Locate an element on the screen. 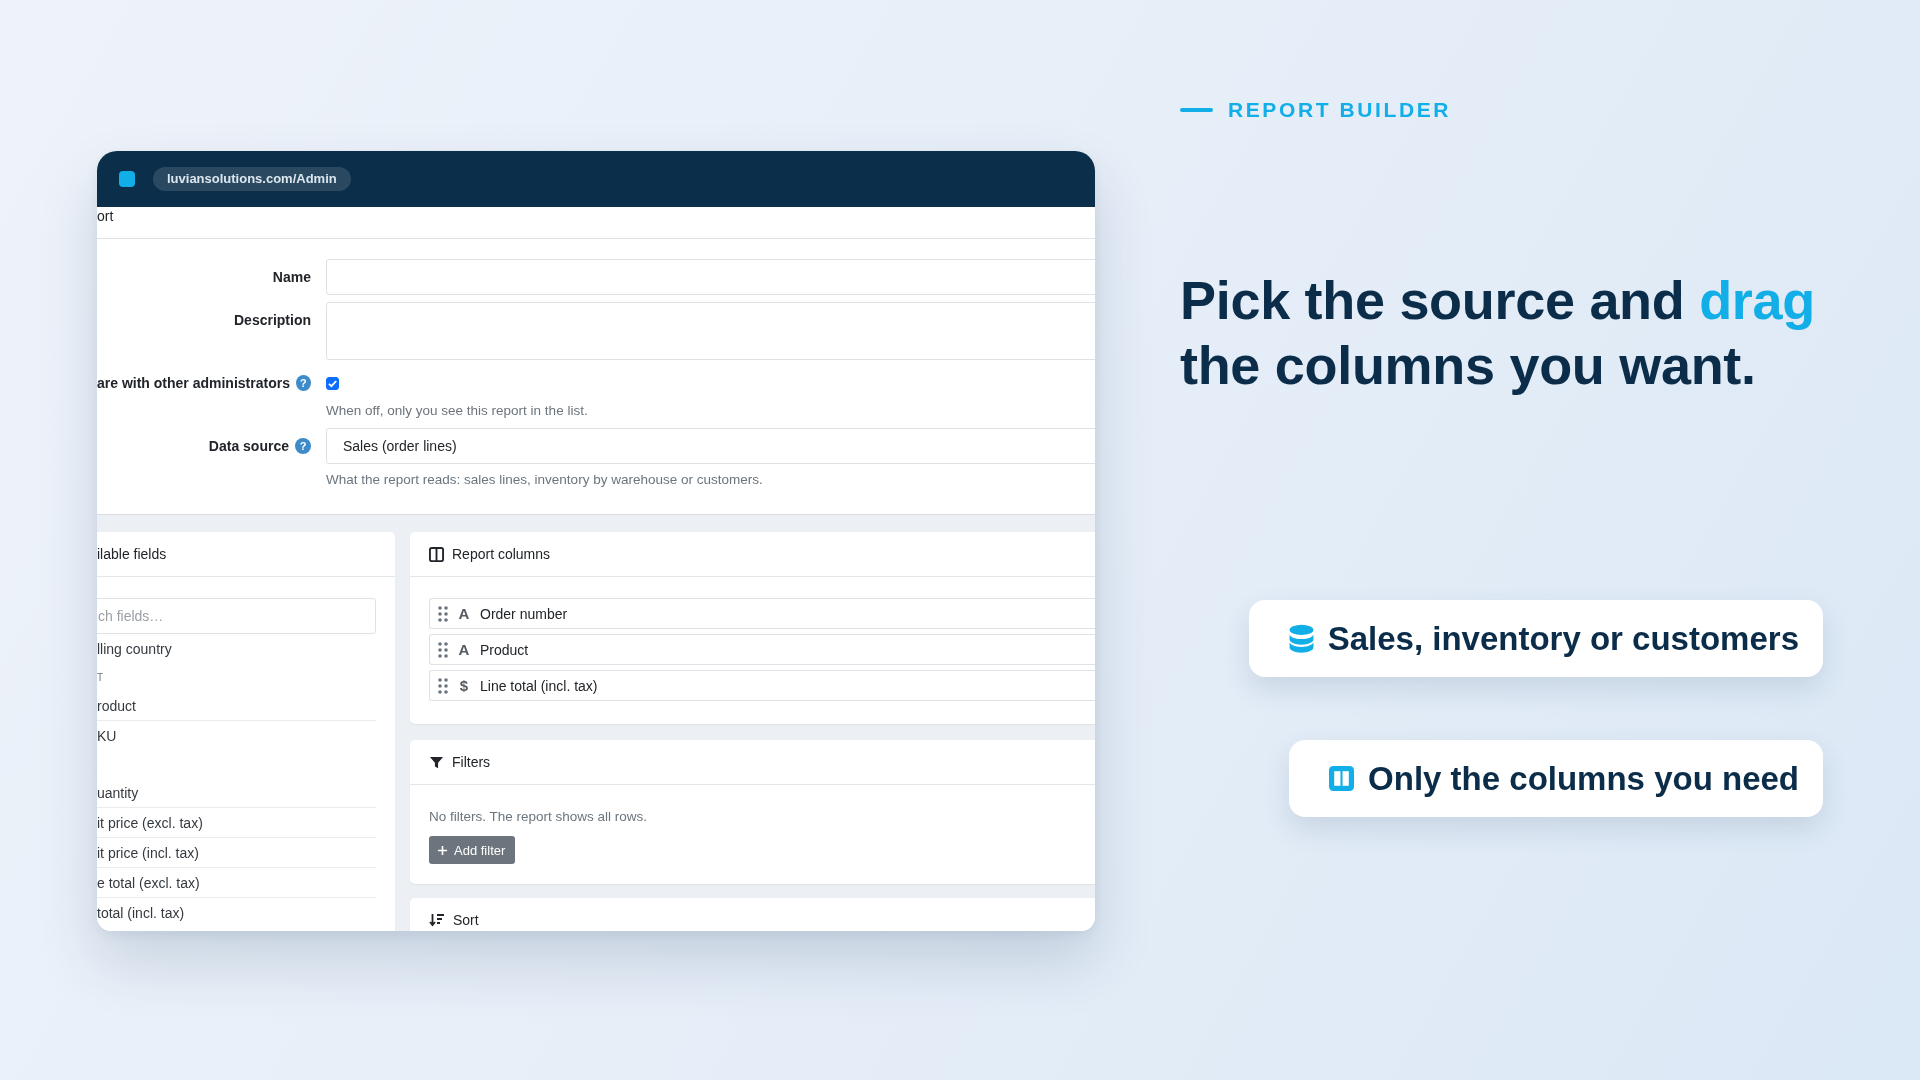 The image size is (1920, 1080). field-item: it price (incl. tax) is located at coordinates (236, 853).